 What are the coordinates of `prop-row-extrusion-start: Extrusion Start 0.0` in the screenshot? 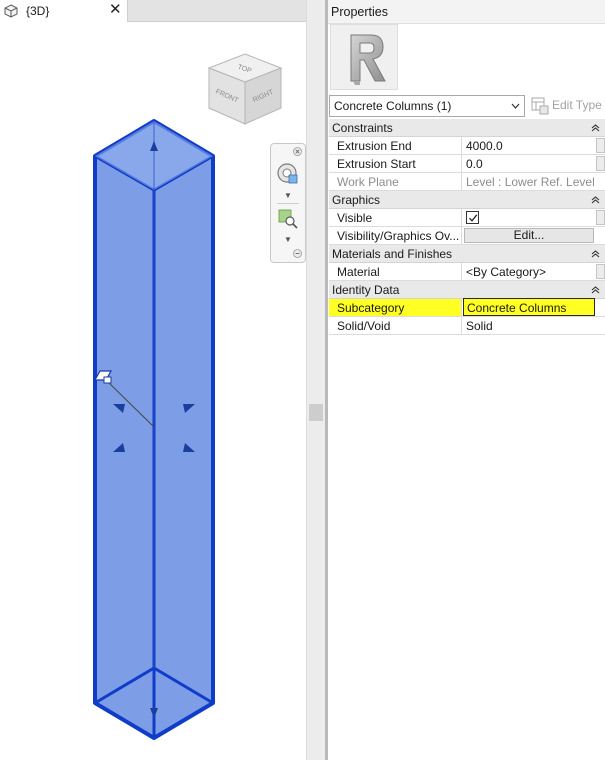 It's located at (467, 164).